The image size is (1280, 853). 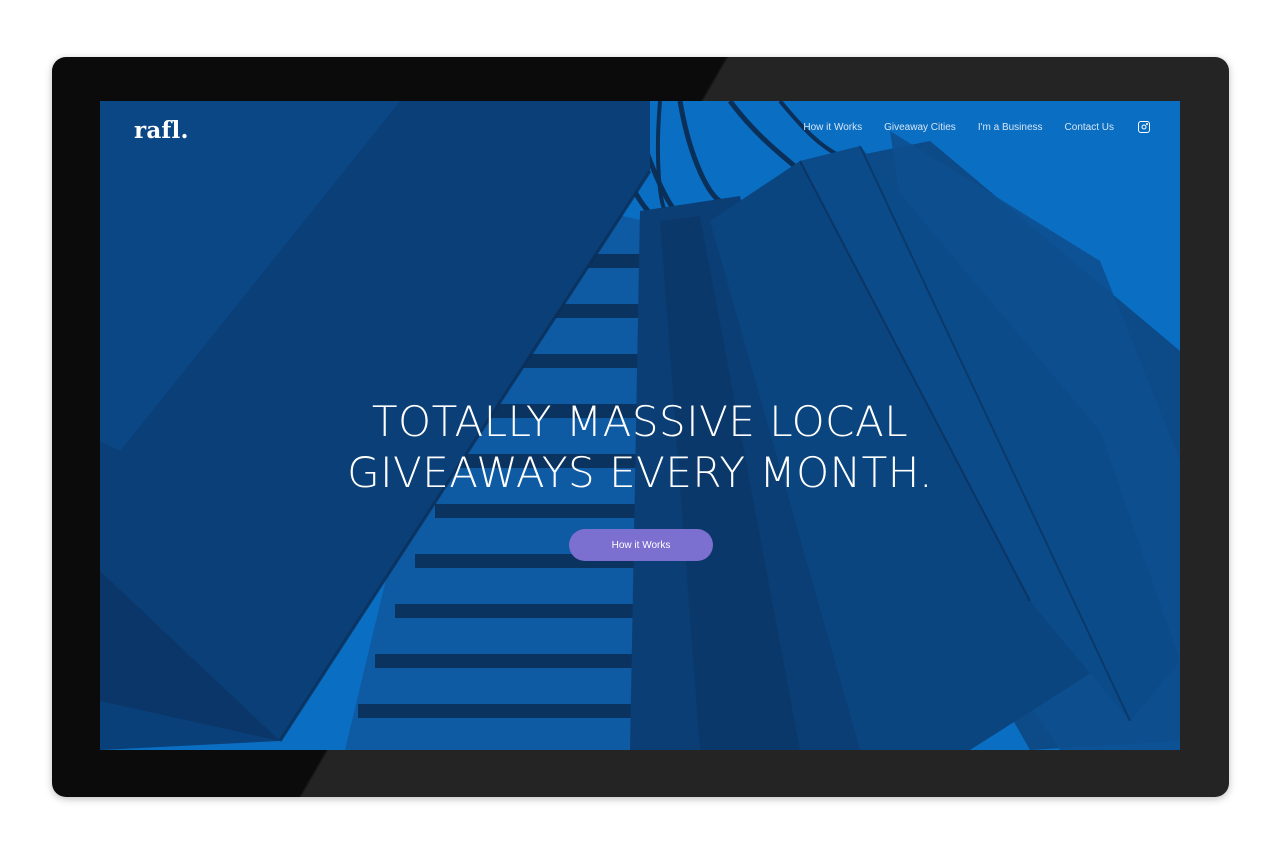 I want to click on hero-headline-line-1: TOTALLY MASSIVE LOCAL, so click(x=640, y=421).